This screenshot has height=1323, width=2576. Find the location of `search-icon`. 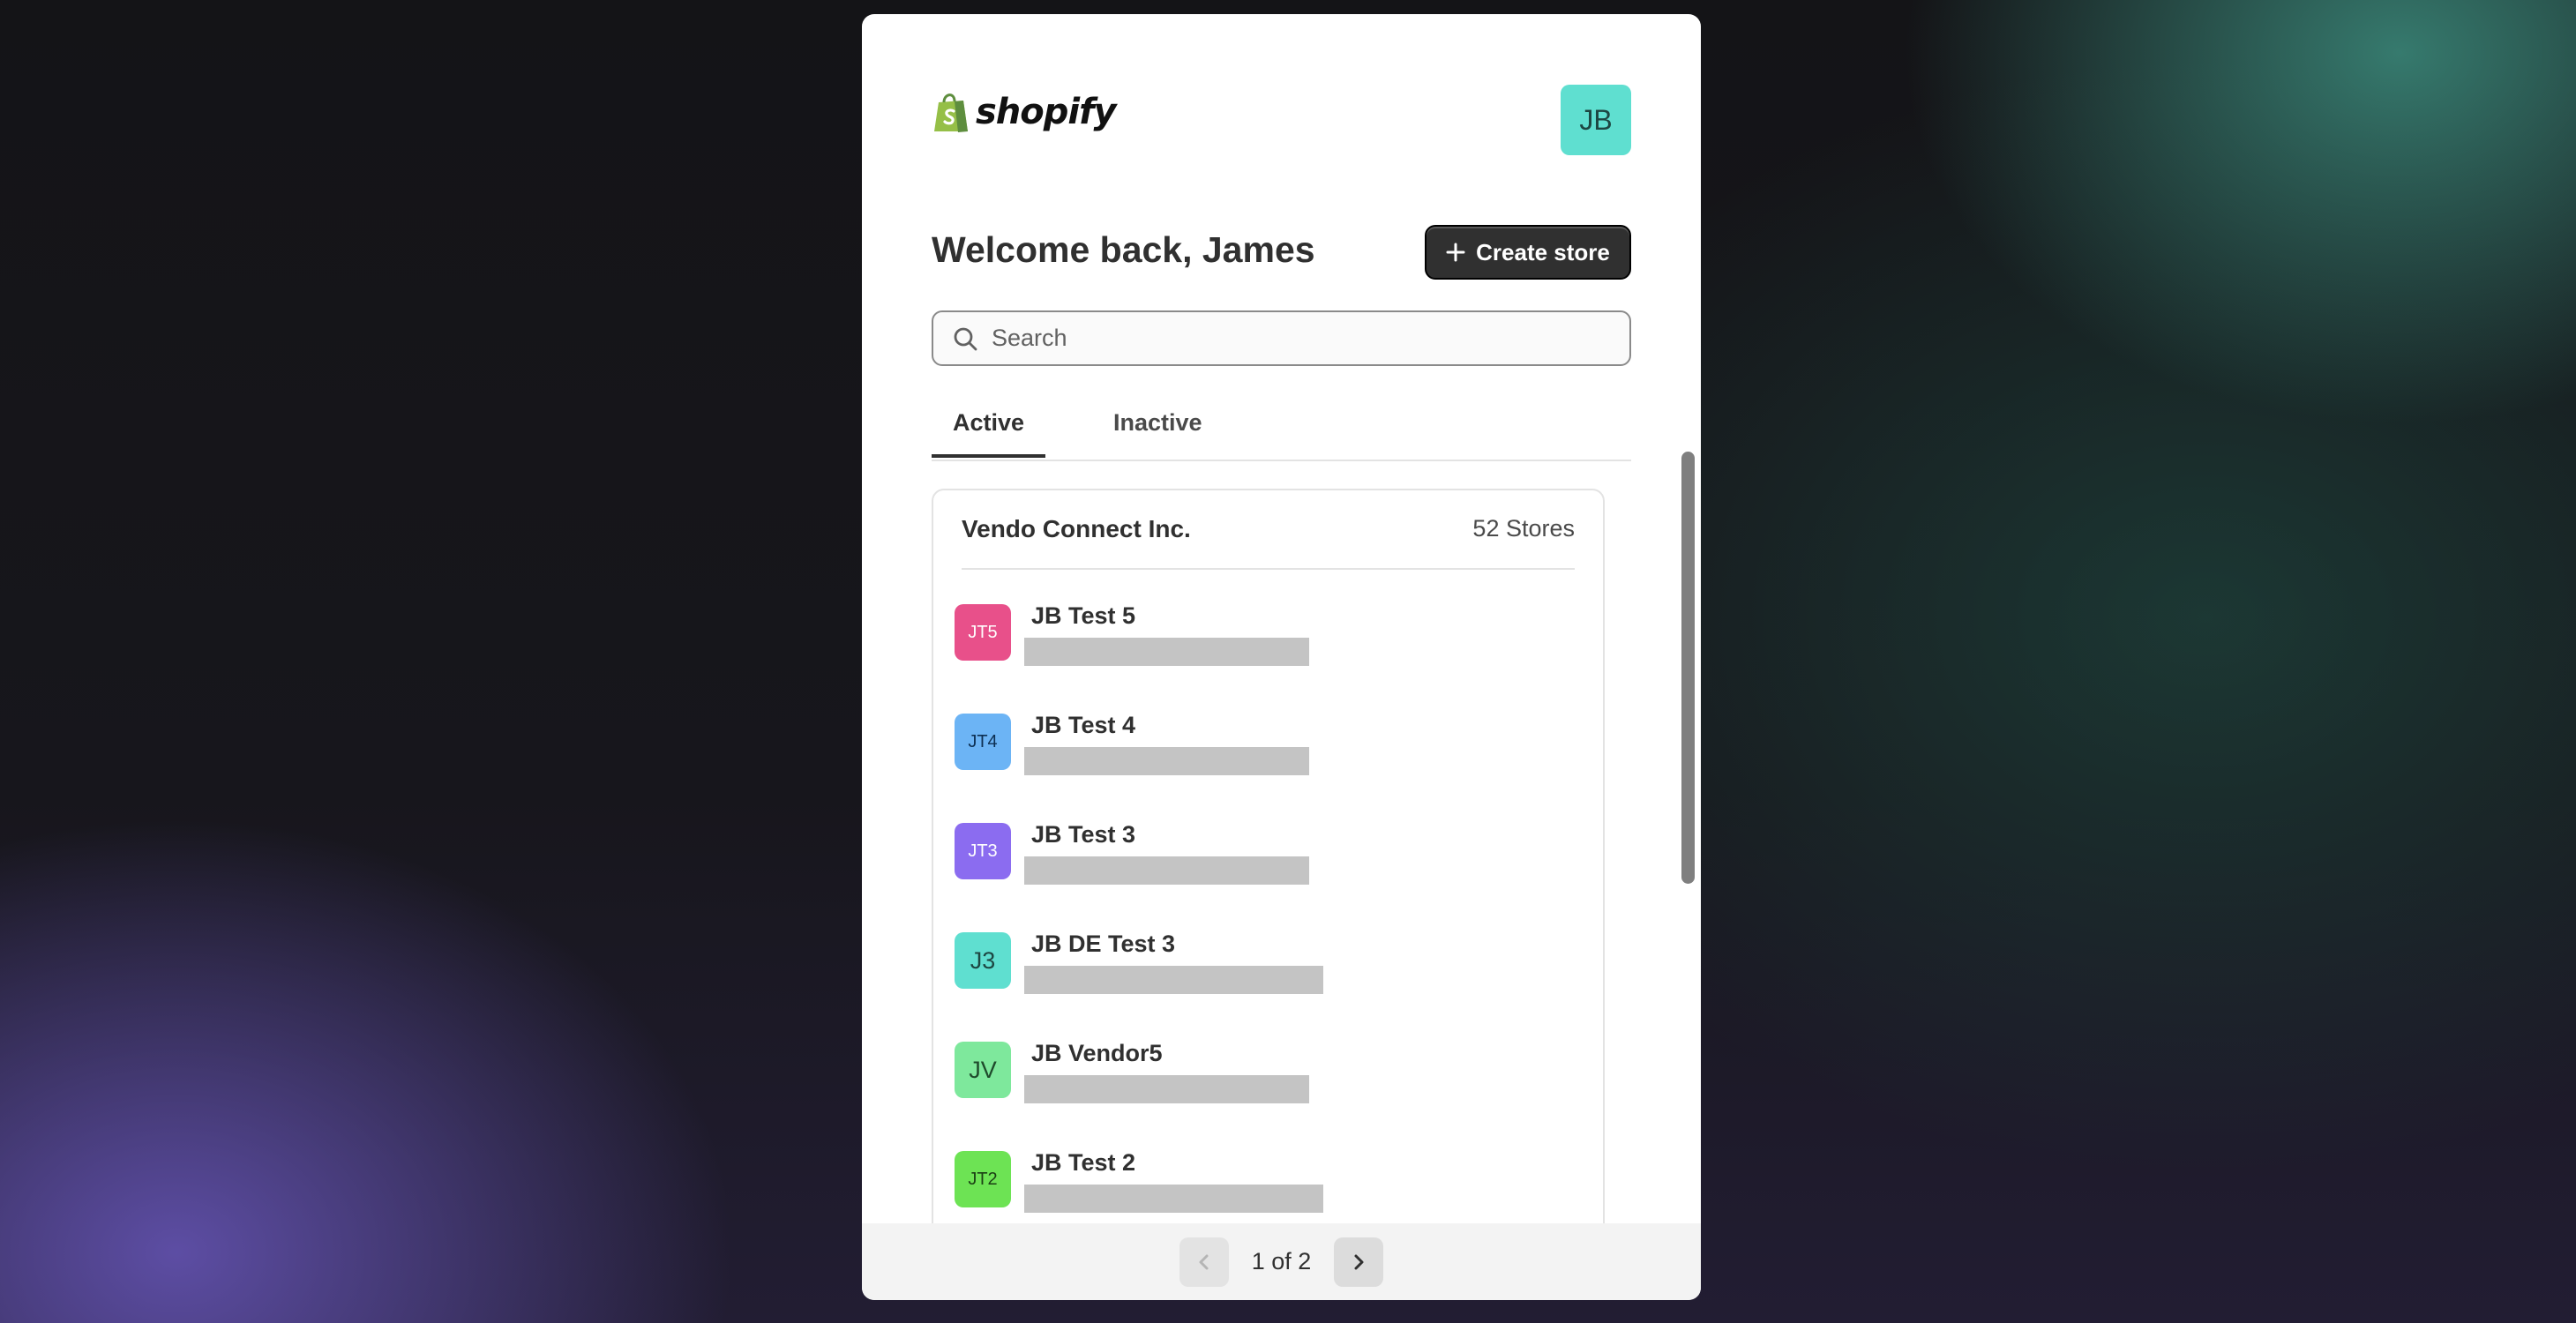

search-icon is located at coordinates (966, 338).